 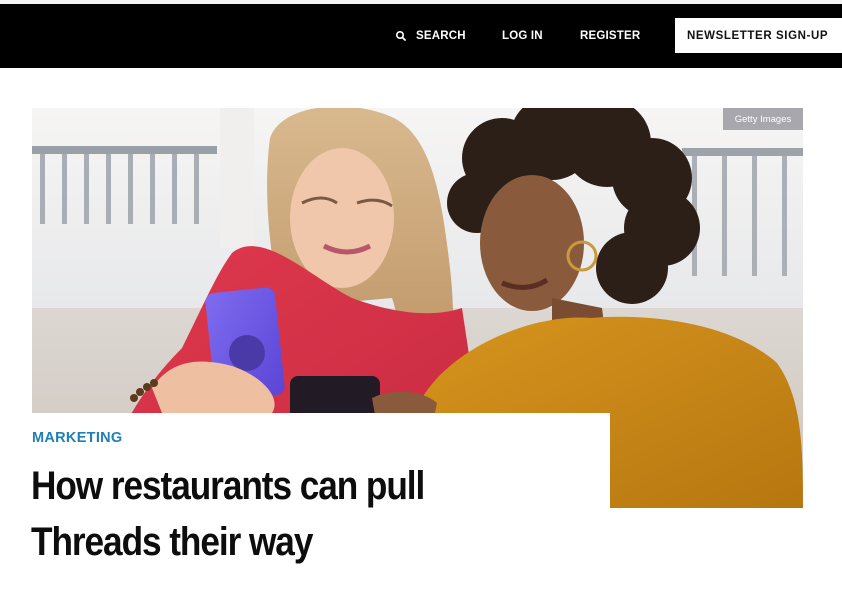 What do you see at coordinates (763, 119) in the screenshot?
I see `photo-credit-badge: Getty Images` at bounding box center [763, 119].